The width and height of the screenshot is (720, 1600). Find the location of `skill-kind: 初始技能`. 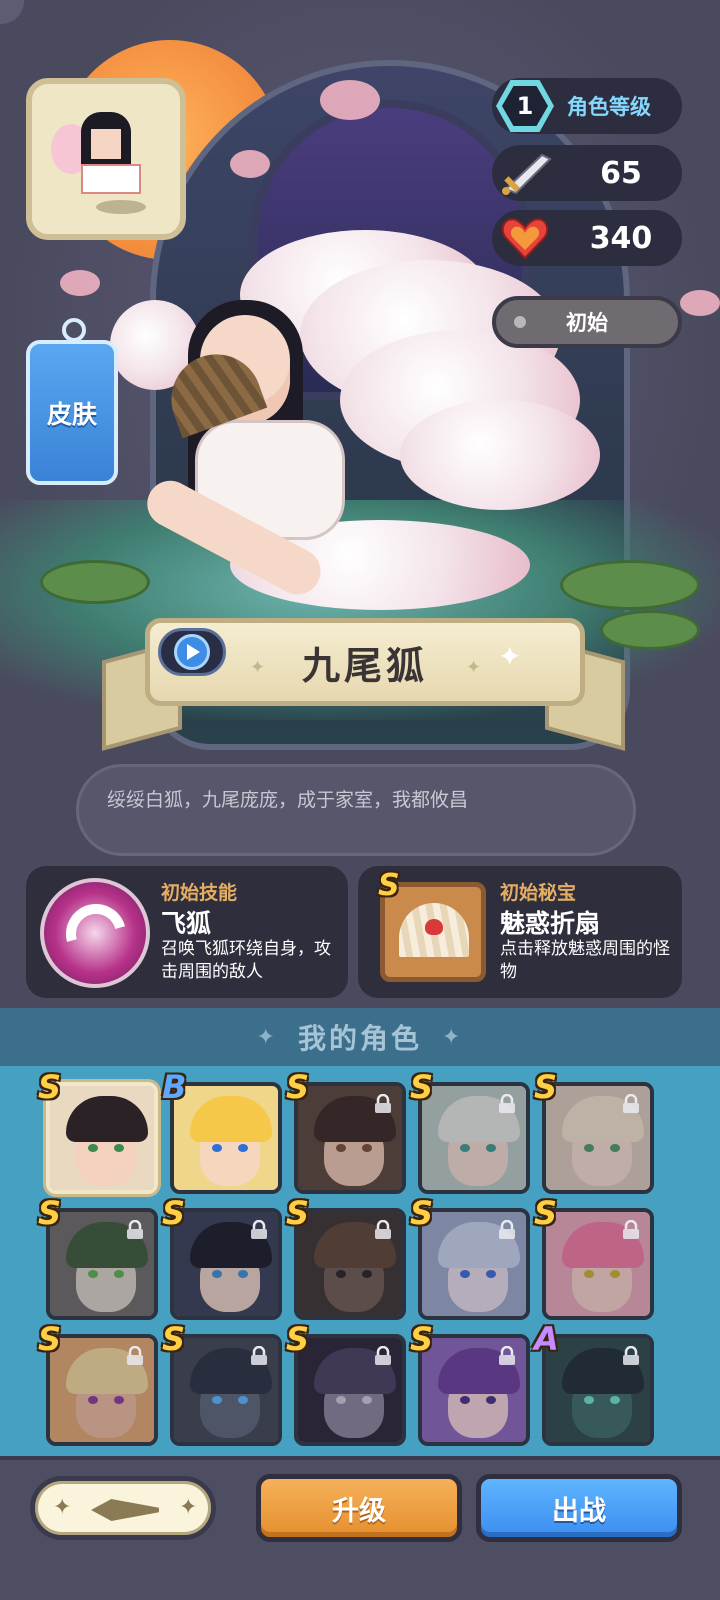

skill-kind: 初始技能 is located at coordinates (199, 893).